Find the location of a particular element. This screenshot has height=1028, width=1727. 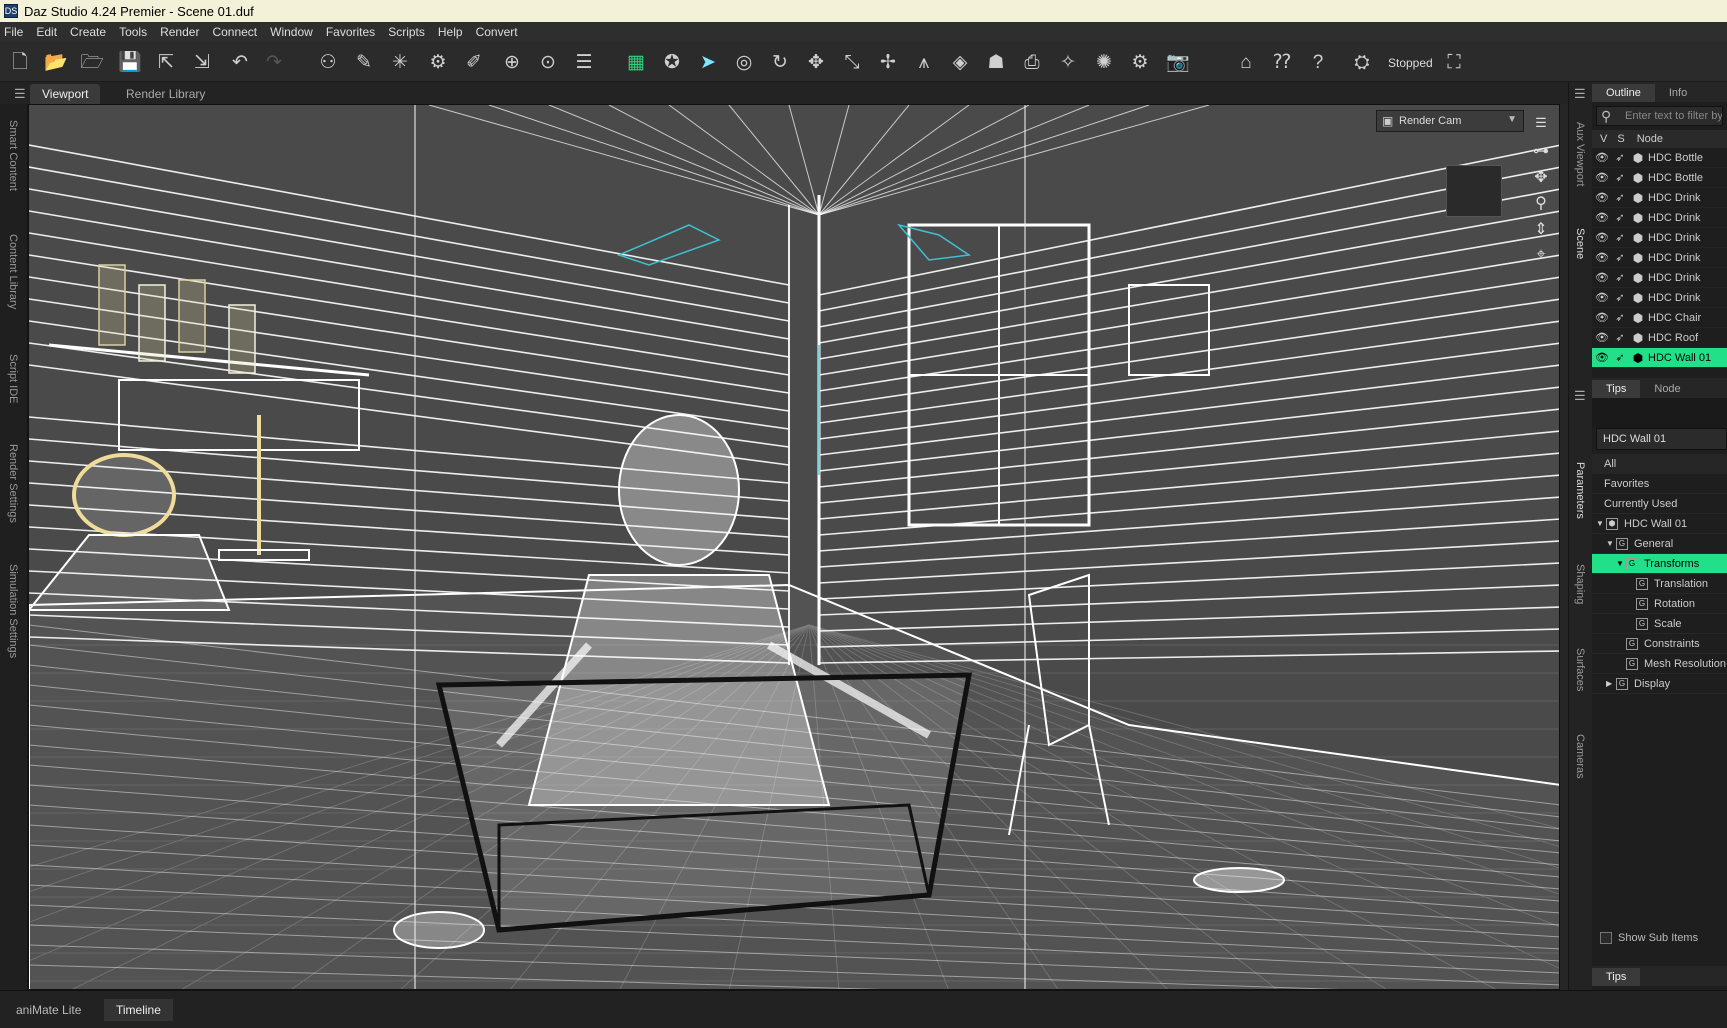

bone-icon: ✎ is located at coordinates (364, 62).